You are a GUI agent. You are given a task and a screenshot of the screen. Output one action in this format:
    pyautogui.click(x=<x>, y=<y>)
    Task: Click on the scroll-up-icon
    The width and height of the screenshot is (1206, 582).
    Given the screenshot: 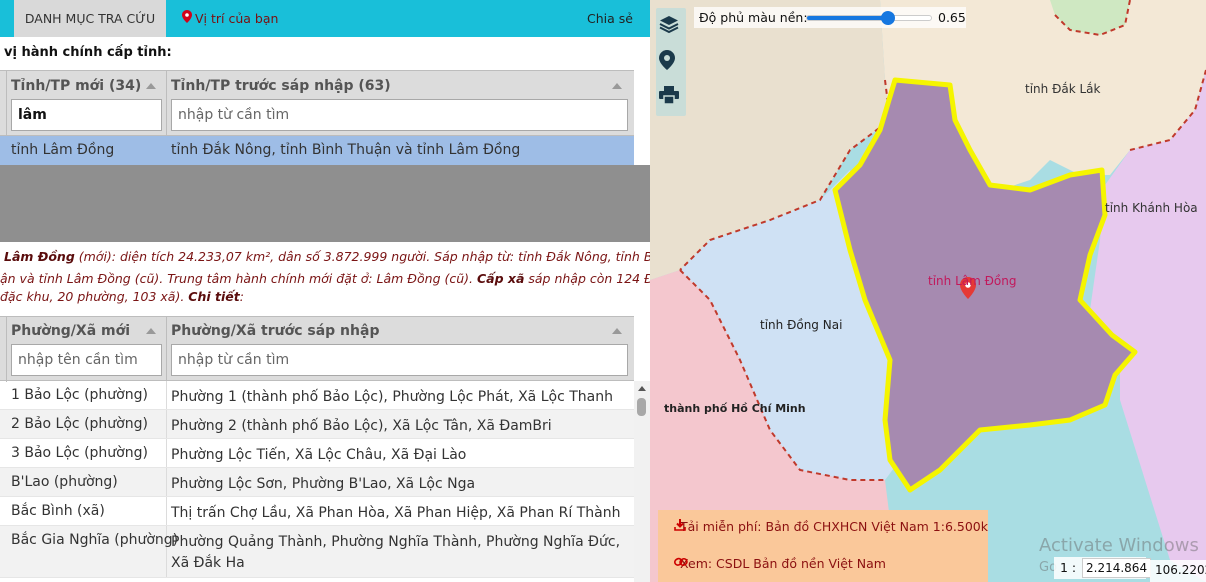 What is the action you would take?
    pyautogui.click(x=642, y=388)
    